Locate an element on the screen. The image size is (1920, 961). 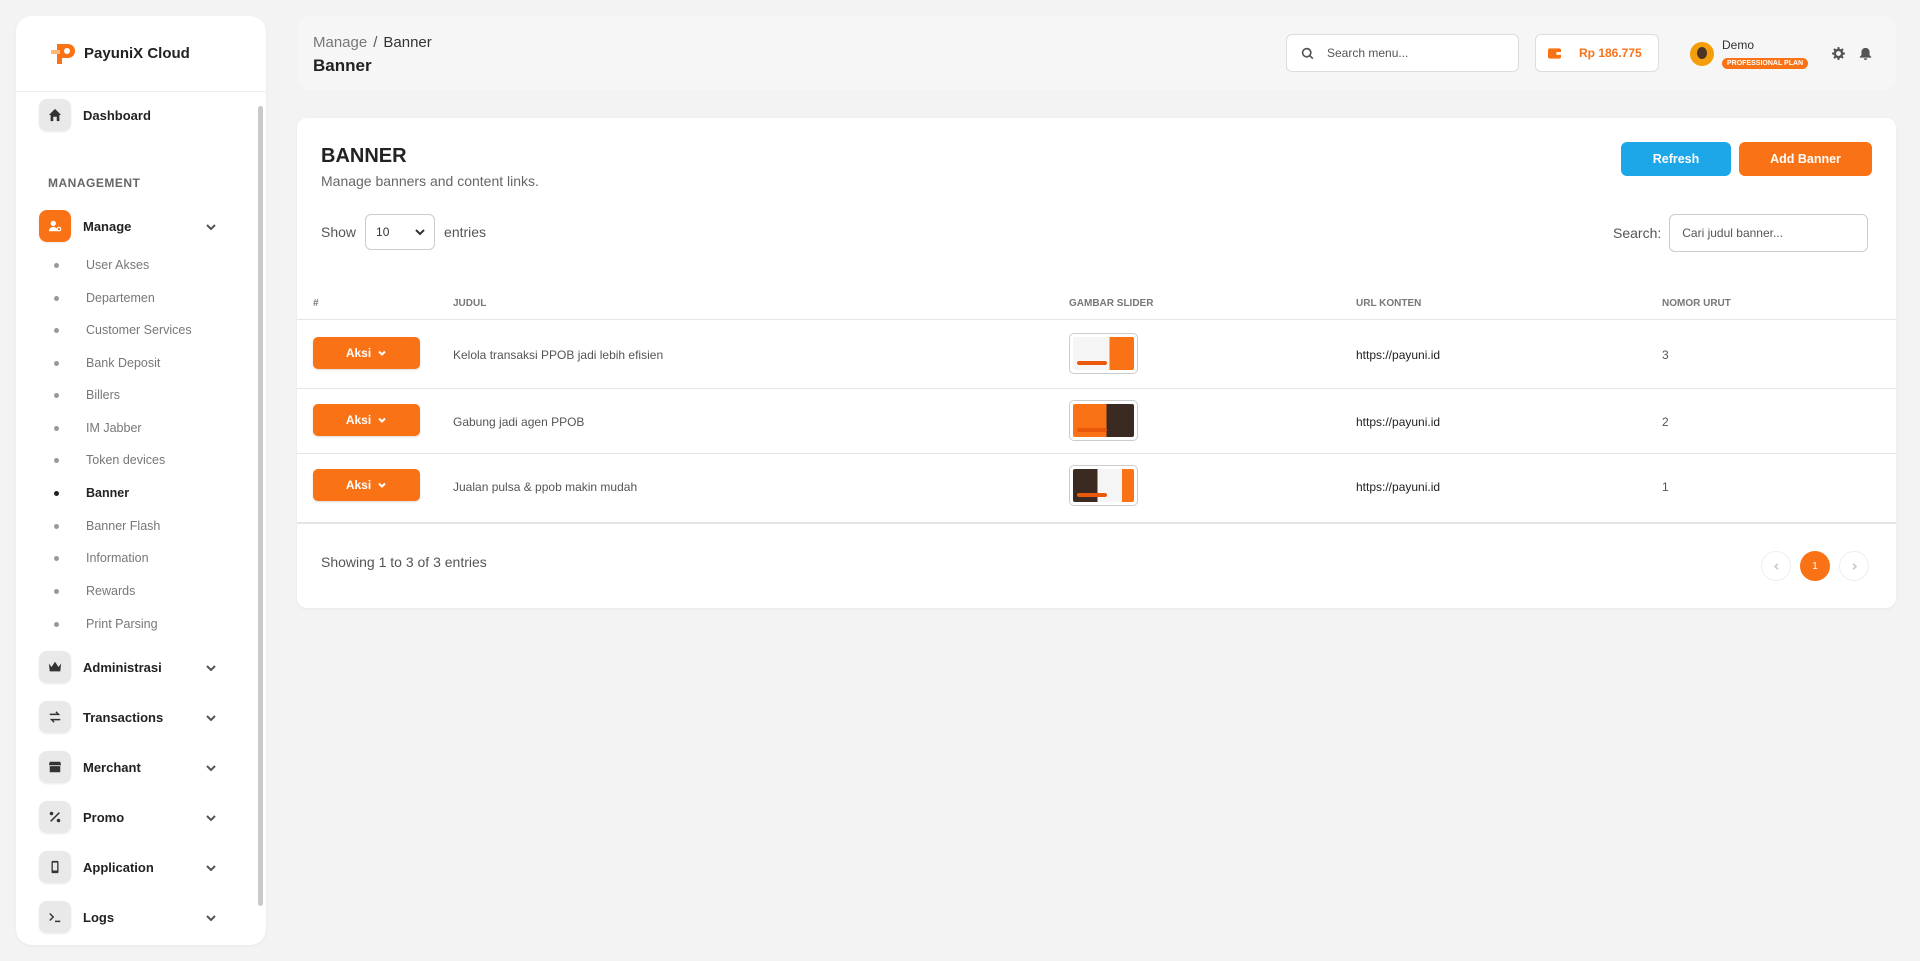
cell-nomor: 3 is located at coordinates (1665, 355).